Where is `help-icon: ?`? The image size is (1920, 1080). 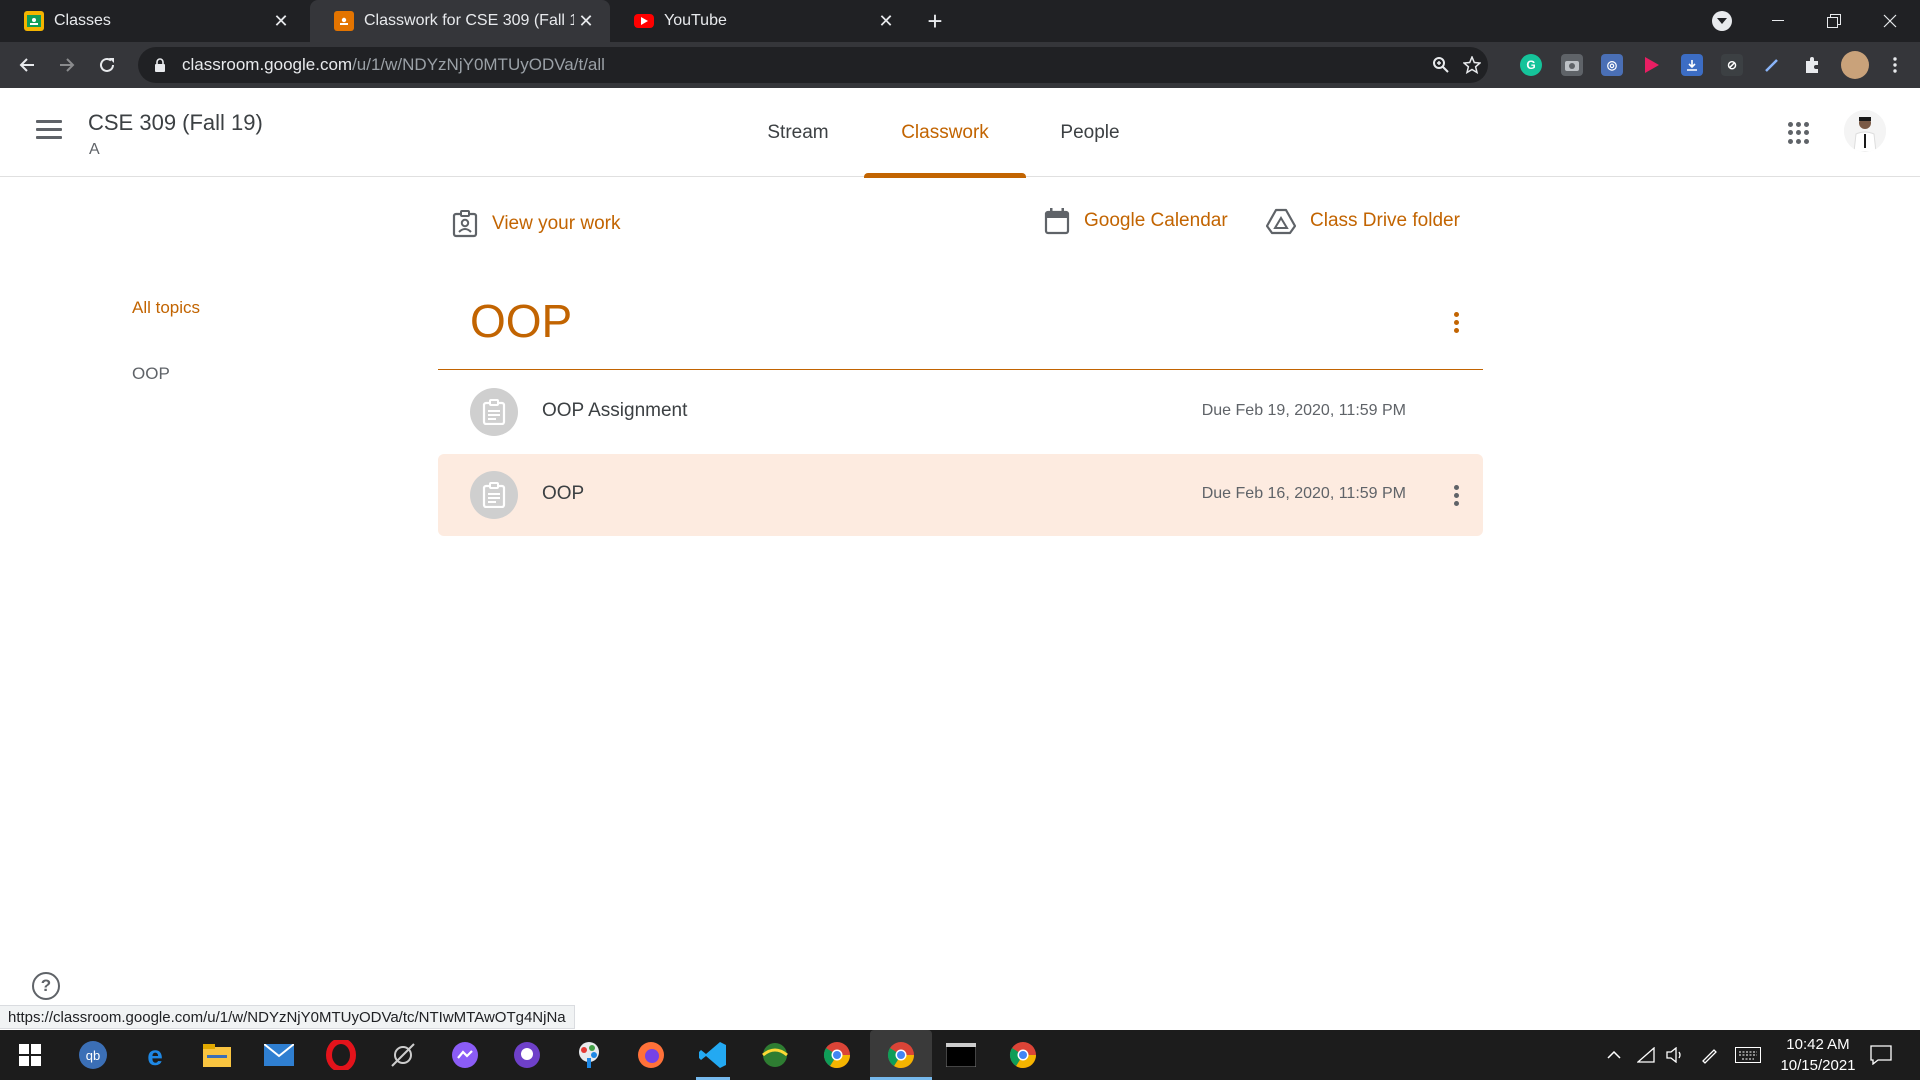 help-icon: ? is located at coordinates (46, 986).